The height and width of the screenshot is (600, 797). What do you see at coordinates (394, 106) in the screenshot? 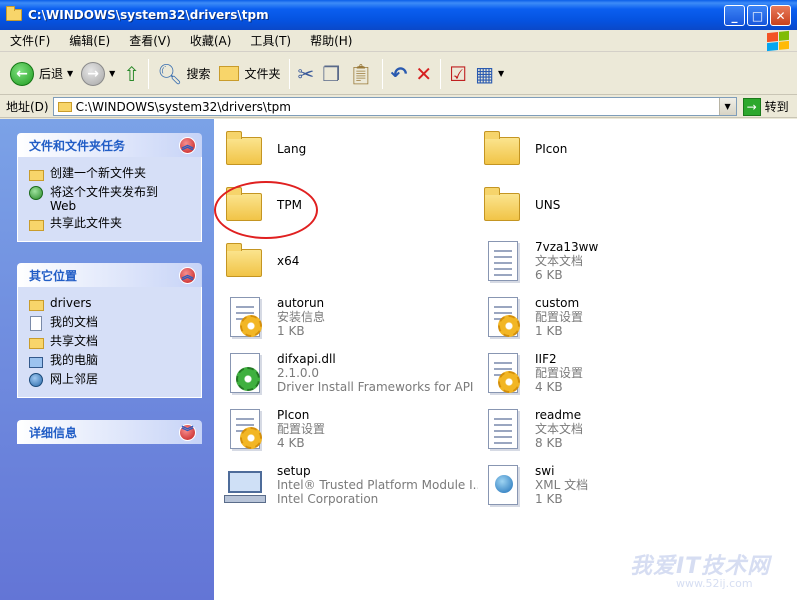
I see `address-input: C:\WINDOWS\system32\drivers\tpm ▼` at bounding box center [394, 106].